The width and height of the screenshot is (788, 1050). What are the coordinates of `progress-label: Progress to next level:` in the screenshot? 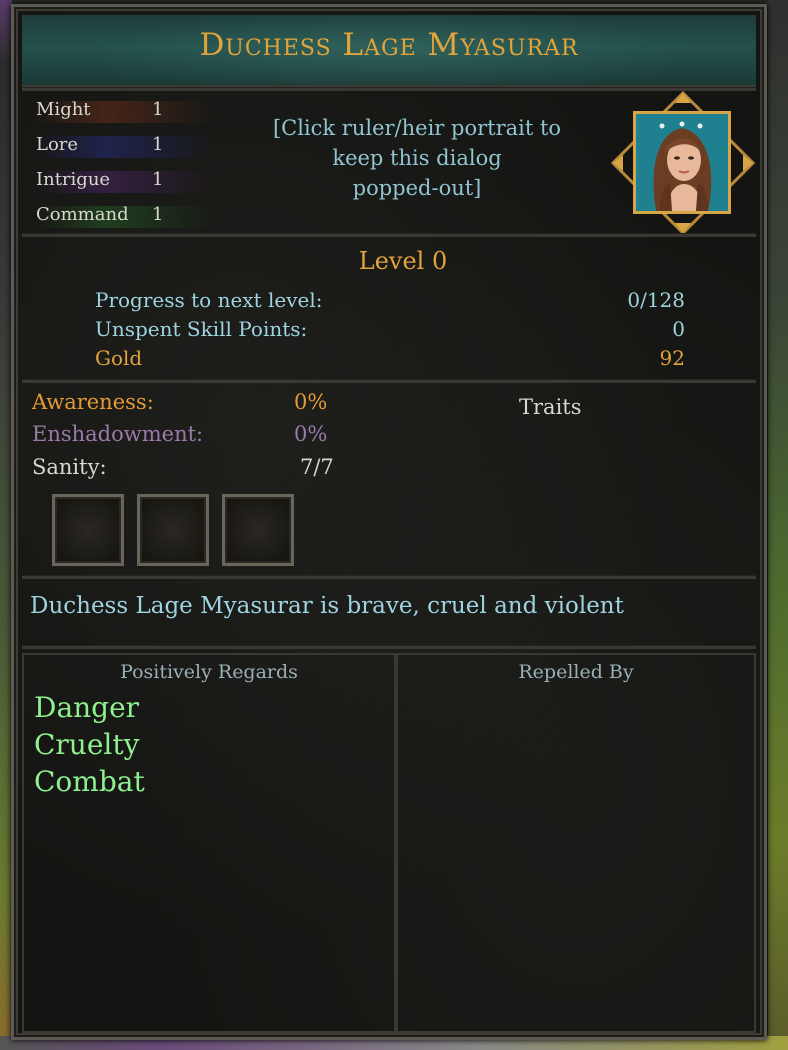 It's located at (209, 300).